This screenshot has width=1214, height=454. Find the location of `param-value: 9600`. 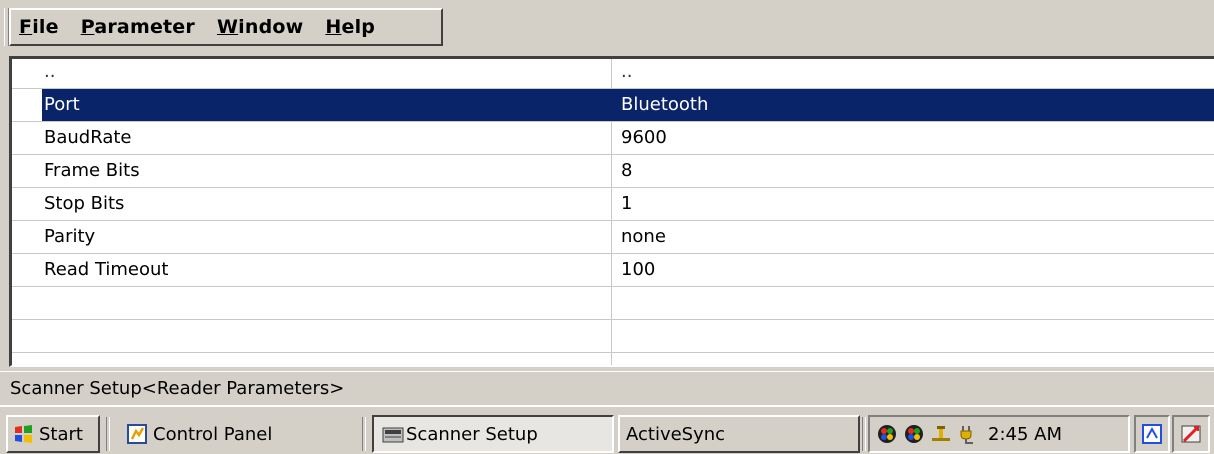

param-value: 9600 is located at coordinates (912, 138).